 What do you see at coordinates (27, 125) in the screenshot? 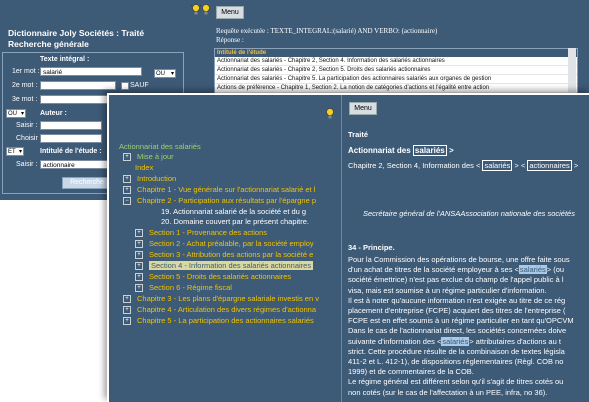
I see `auteur-saisir-label: Saisir :` at bounding box center [27, 125].